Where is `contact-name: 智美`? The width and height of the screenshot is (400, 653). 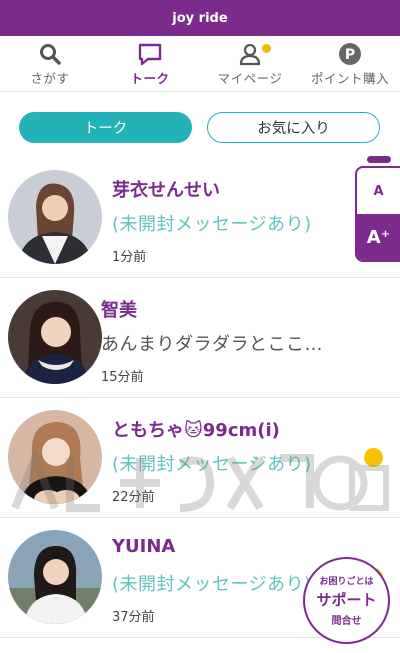 contact-name: 智美 is located at coordinates (119, 310).